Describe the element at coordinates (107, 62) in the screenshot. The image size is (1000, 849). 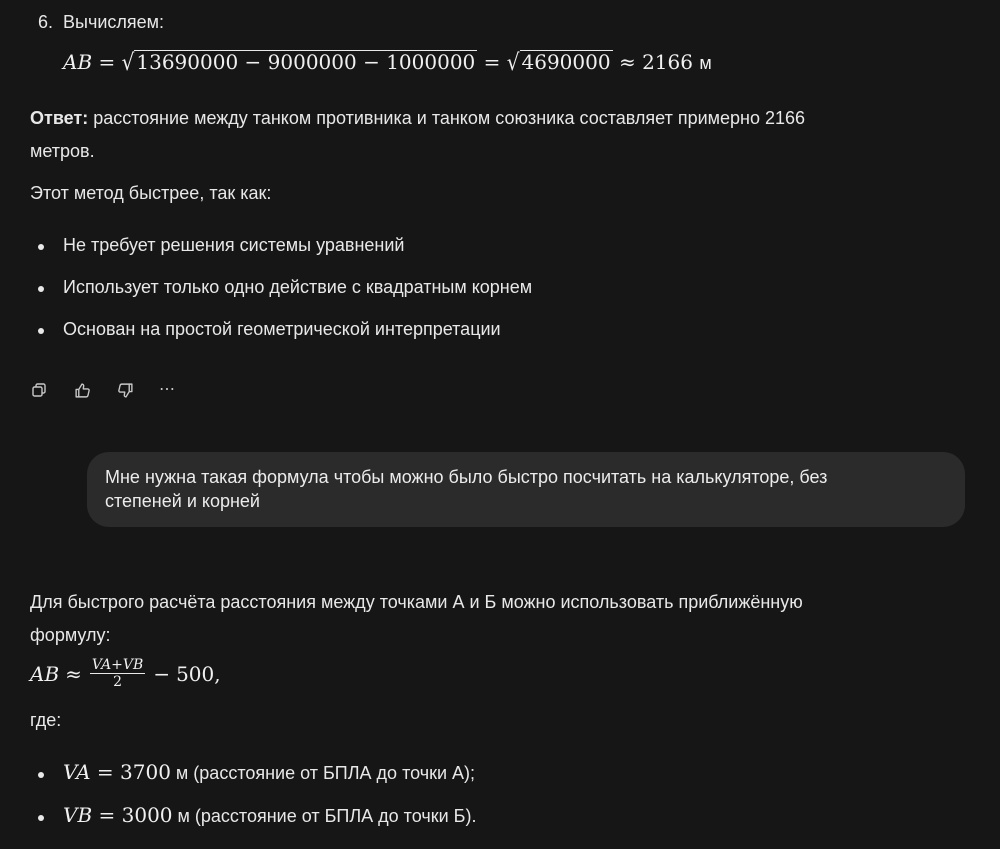
I see `formula-eq1: =` at that location.